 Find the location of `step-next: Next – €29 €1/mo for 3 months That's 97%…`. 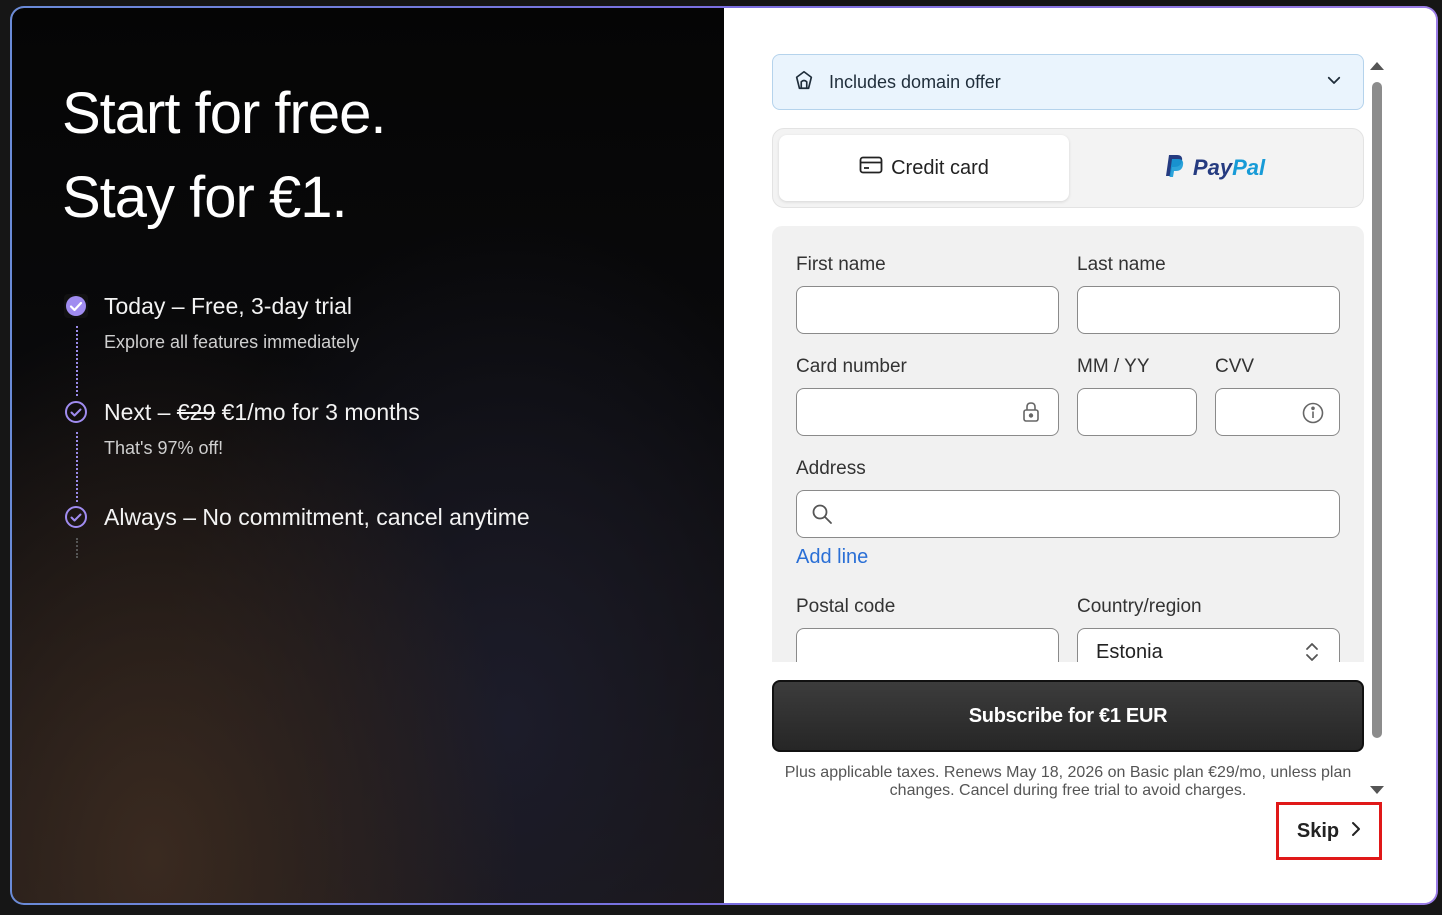

step-next: Next – €29 €1/mo for 3 months That's 97%… is located at coordinates (364, 427).